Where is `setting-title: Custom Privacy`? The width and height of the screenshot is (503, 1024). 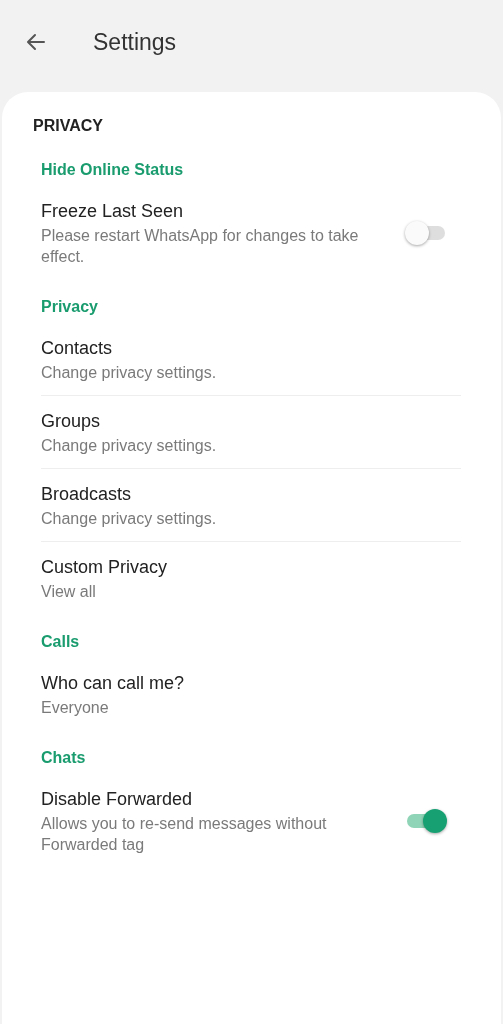 setting-title: Custom Privacy is located at coordinates (104, 567).